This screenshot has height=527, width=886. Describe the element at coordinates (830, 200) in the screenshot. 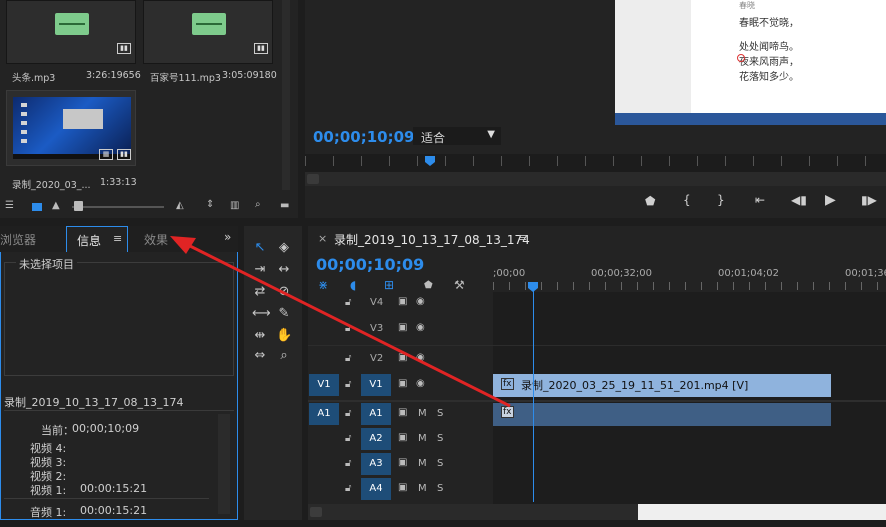

I see `play-icon: ▶` at that location.